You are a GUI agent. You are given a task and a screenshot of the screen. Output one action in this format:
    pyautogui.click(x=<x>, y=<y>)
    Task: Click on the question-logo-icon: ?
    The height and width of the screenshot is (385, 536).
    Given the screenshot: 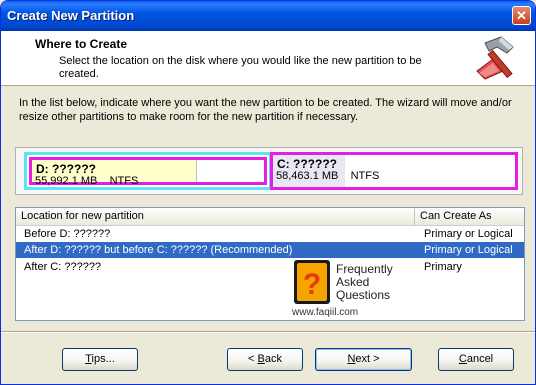 What is the action you would take?
    pyautogui.click(x=312, y=282)
    